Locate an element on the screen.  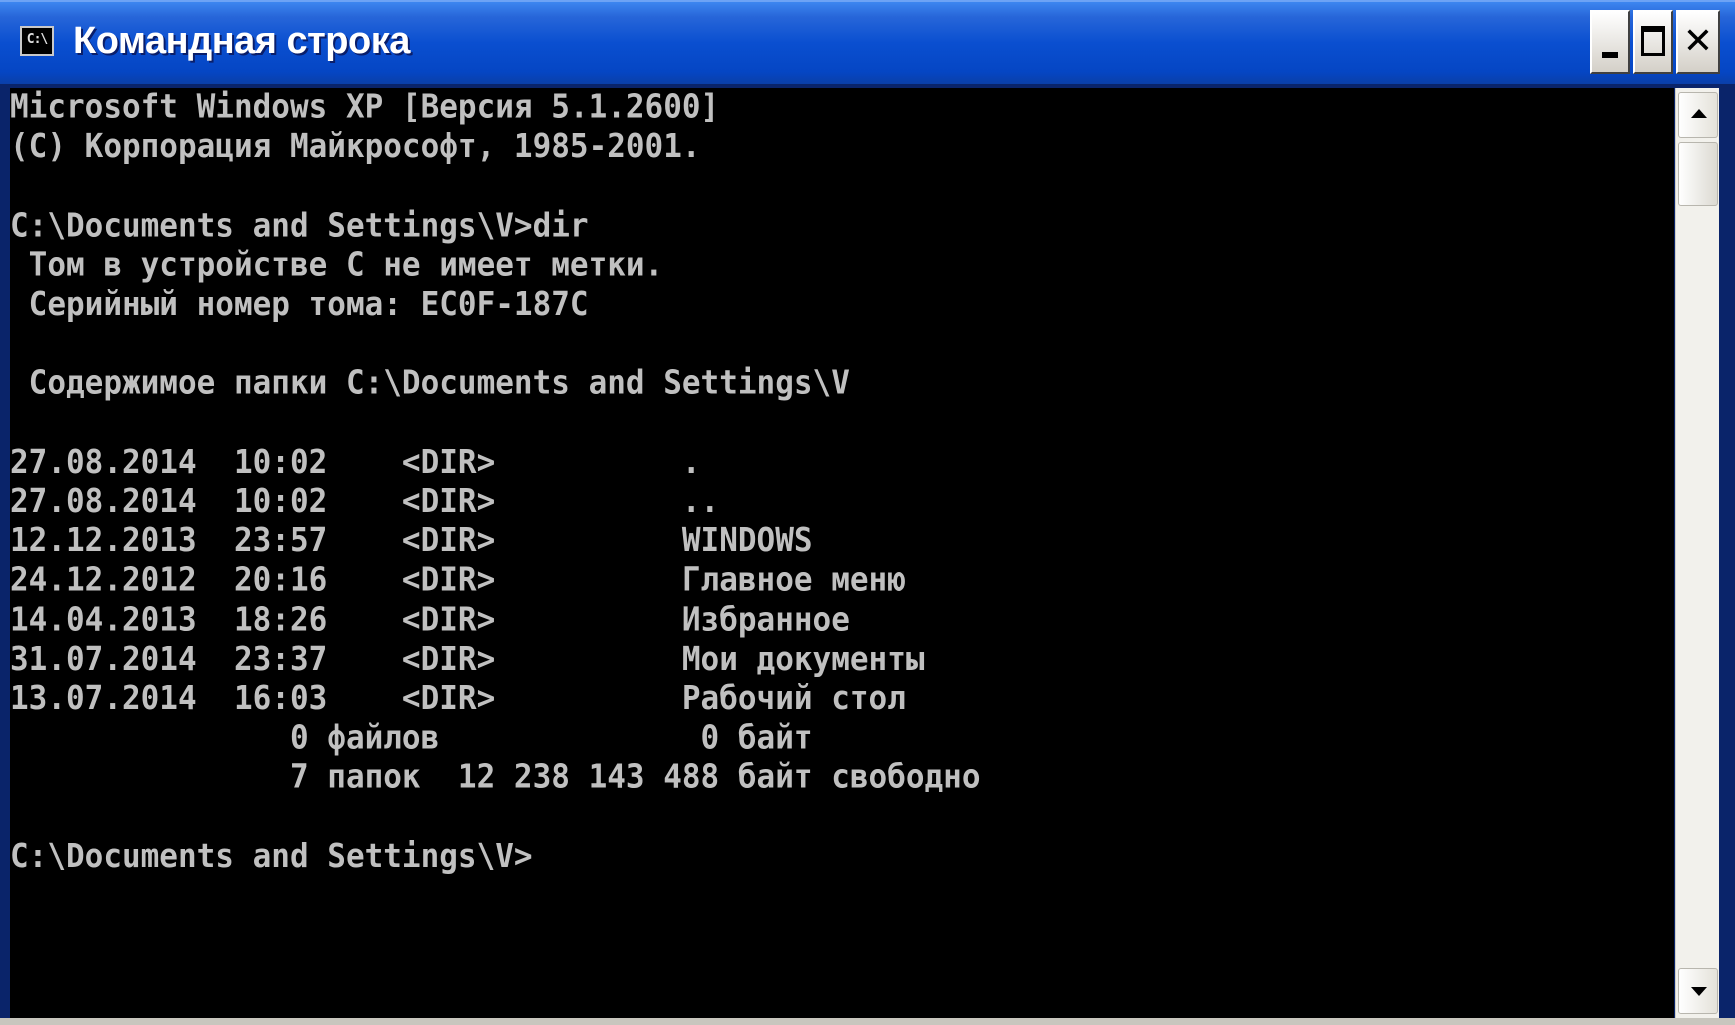
console-line: Серийный номер тома: EC0F-187C is located at coordinates (299, 304).